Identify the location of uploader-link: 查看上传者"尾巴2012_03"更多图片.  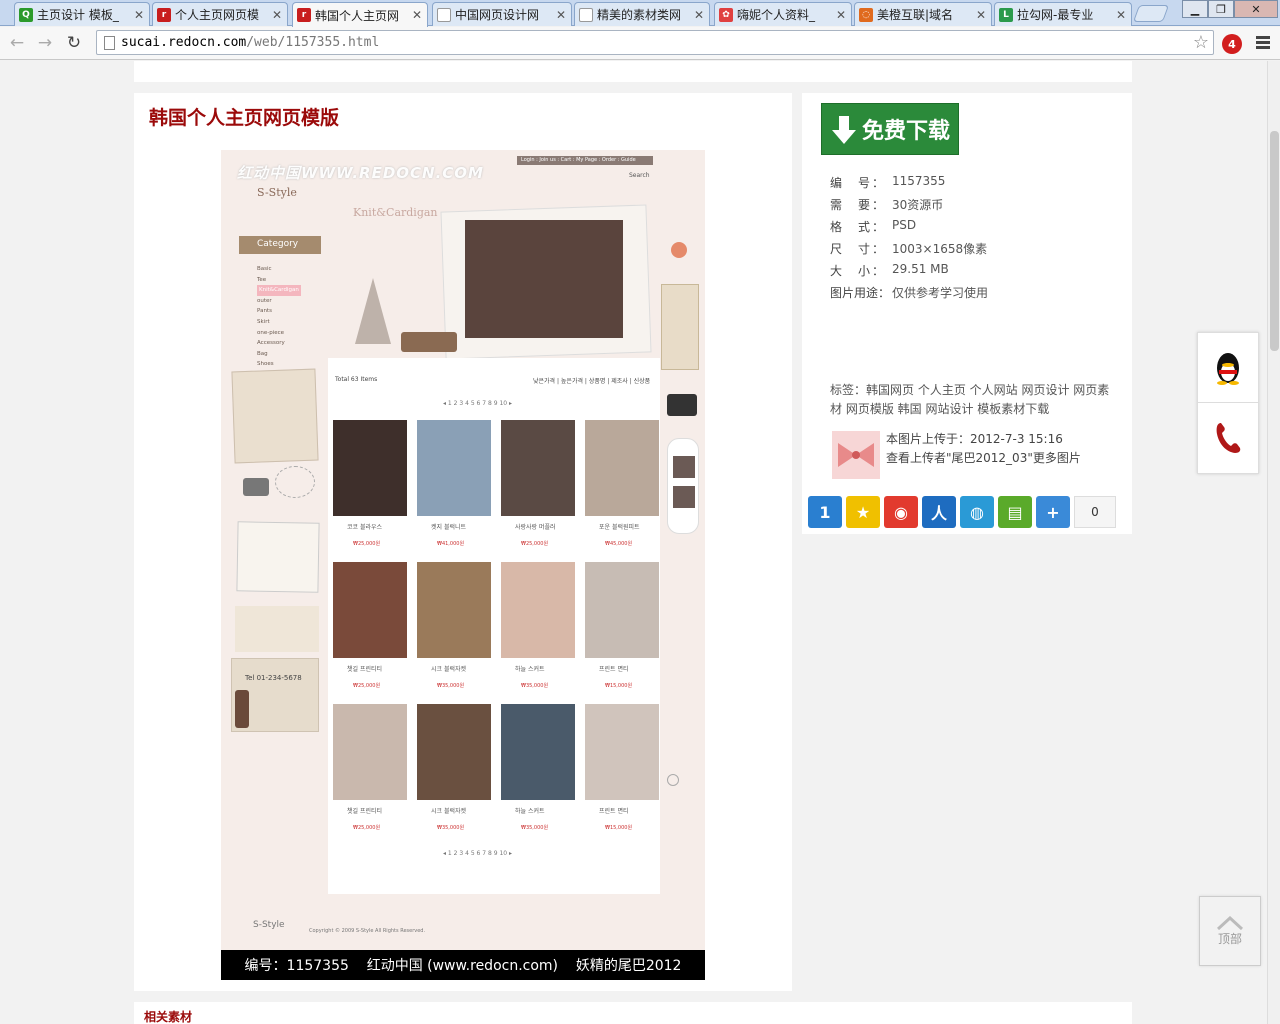
(983, 458).